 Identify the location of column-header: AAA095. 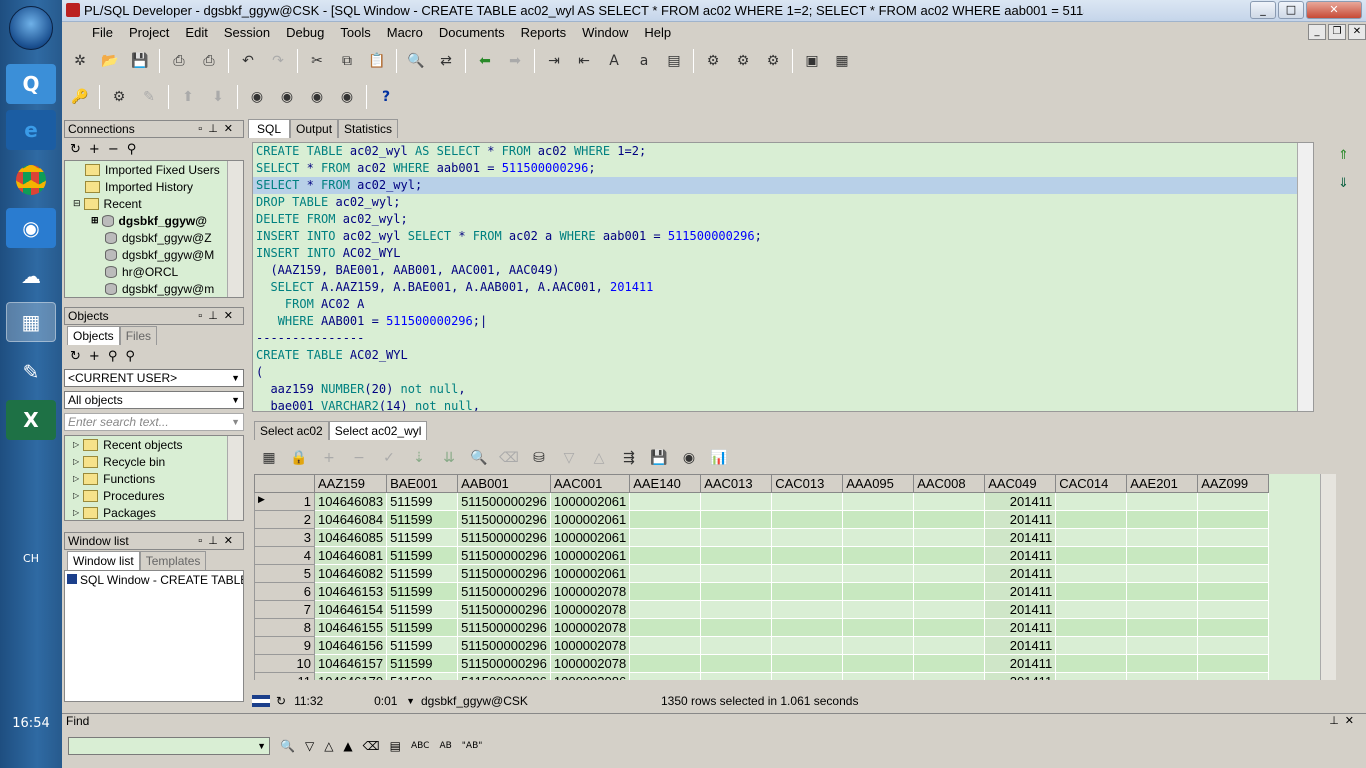
(878, 483).